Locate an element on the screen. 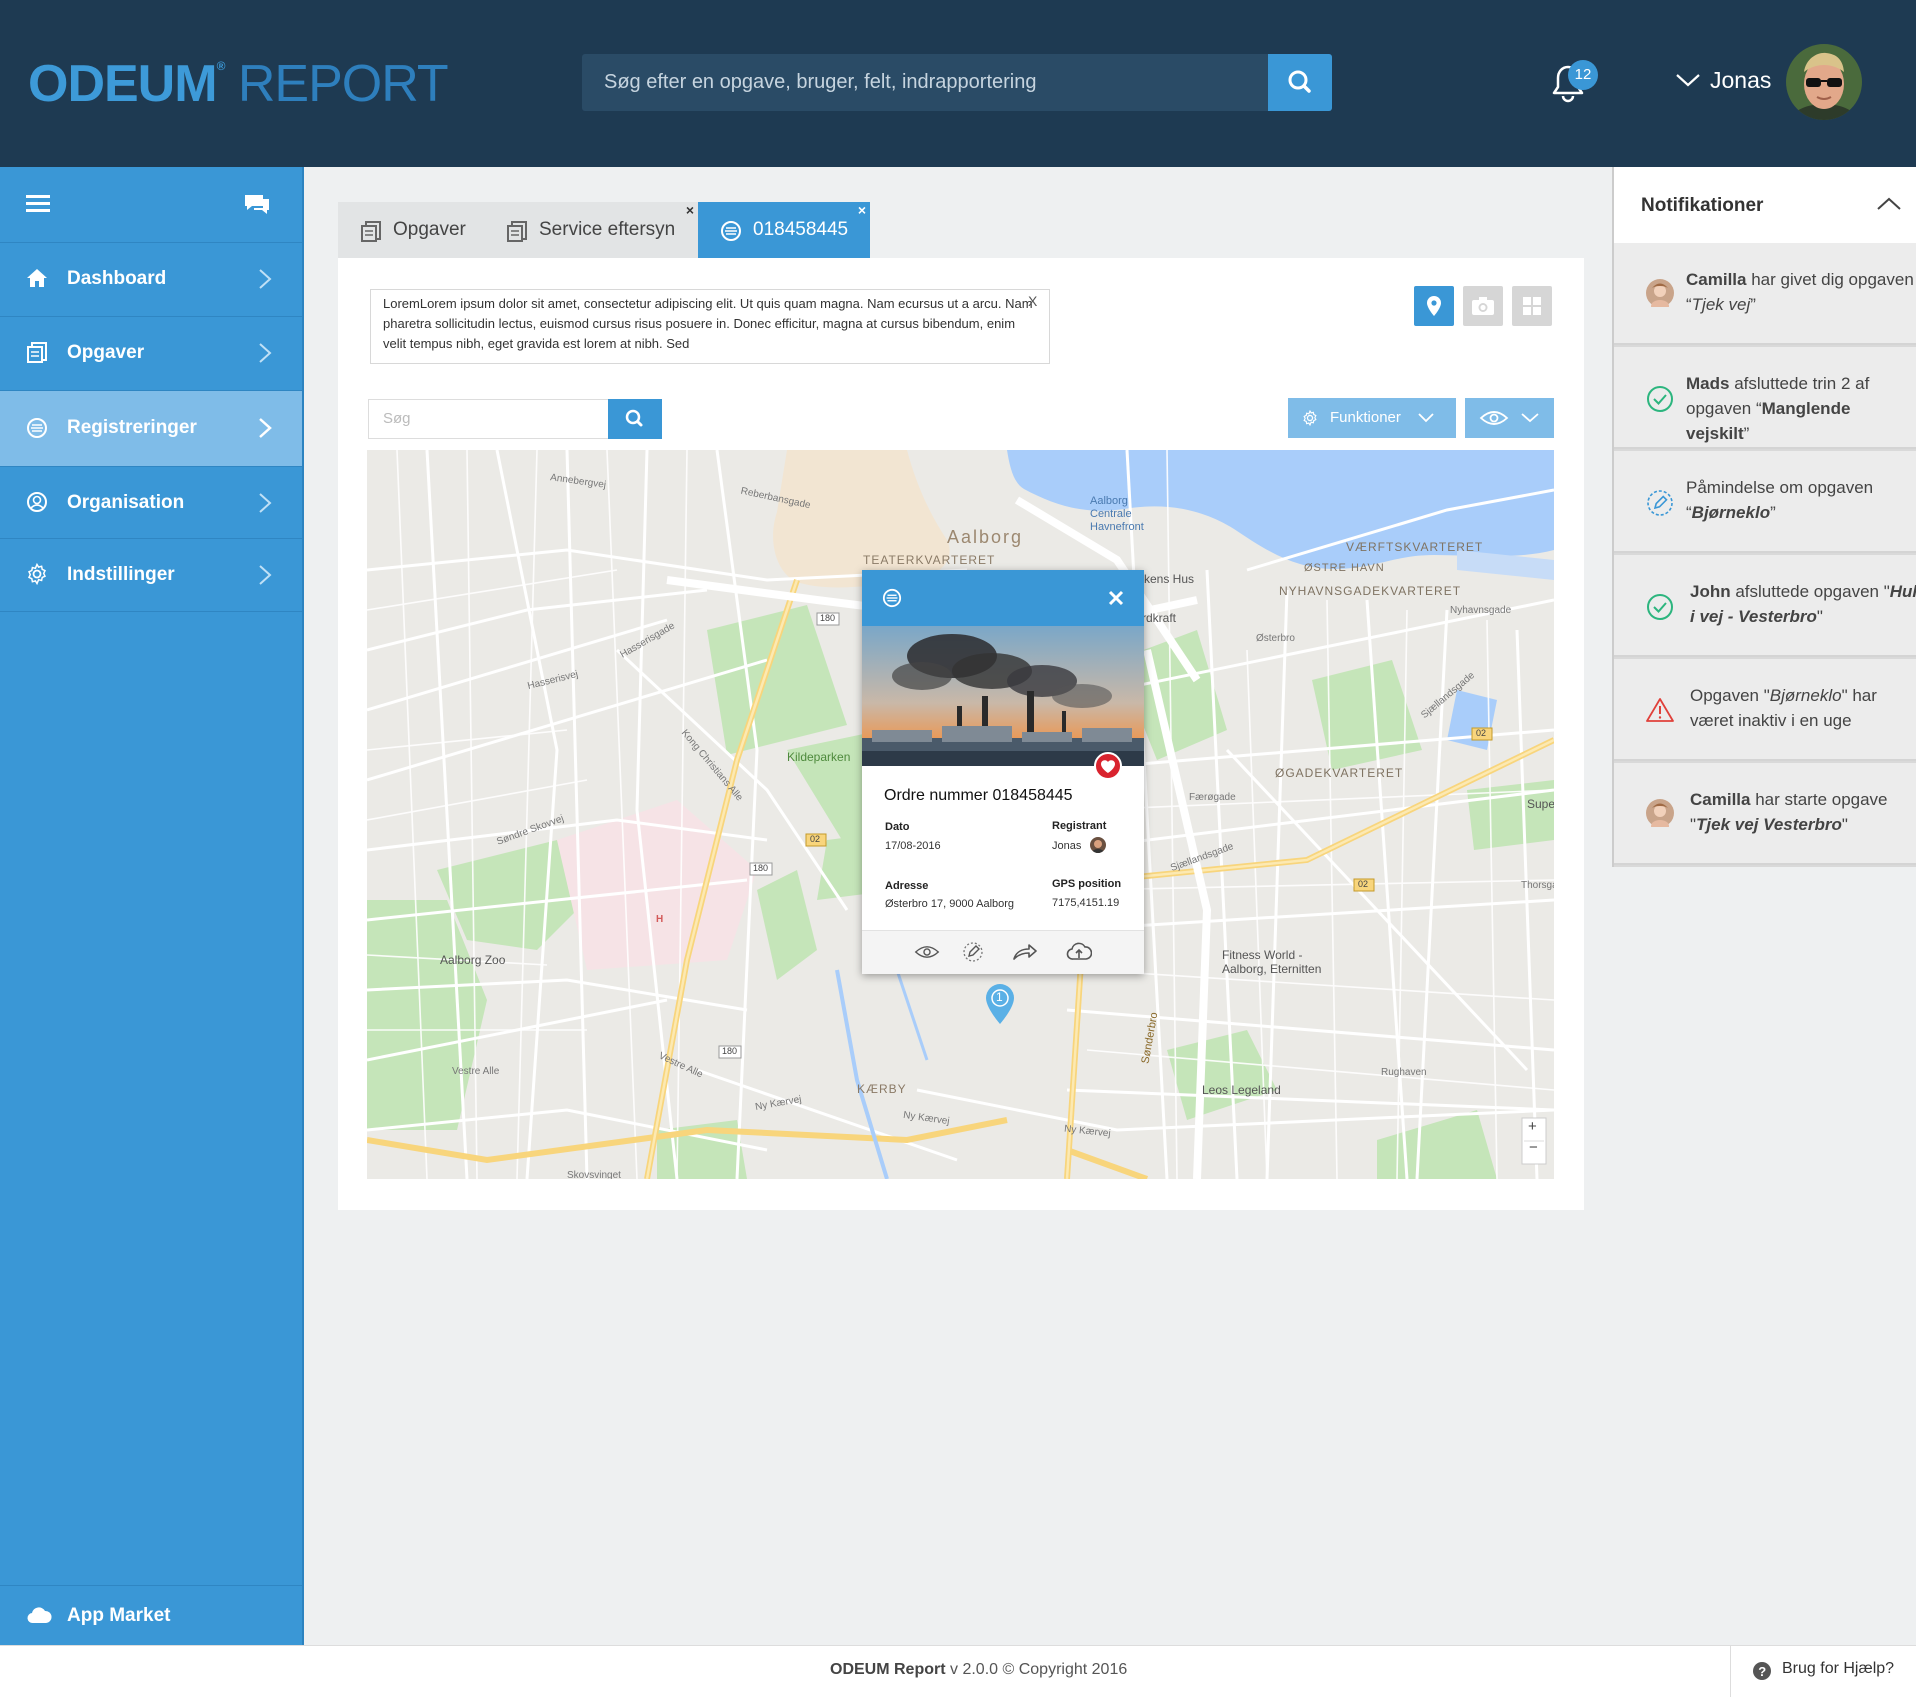  sidebar-item-app-market: App Market is located at coordinates (151, 1615).